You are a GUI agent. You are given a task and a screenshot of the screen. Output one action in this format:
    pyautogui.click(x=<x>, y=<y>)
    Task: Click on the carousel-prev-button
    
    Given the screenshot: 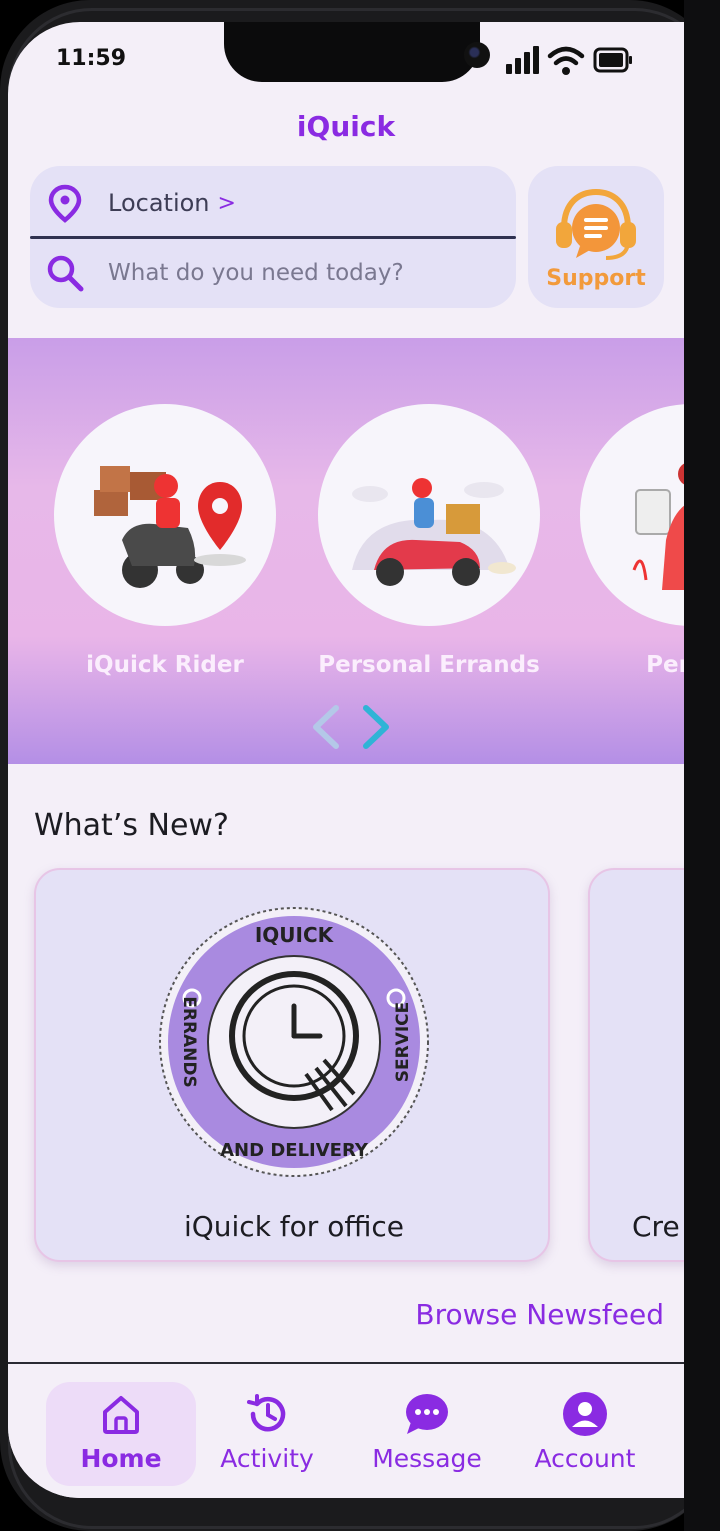 What is the action you would take?
    pyautogui.click(x=326, y=727)
    